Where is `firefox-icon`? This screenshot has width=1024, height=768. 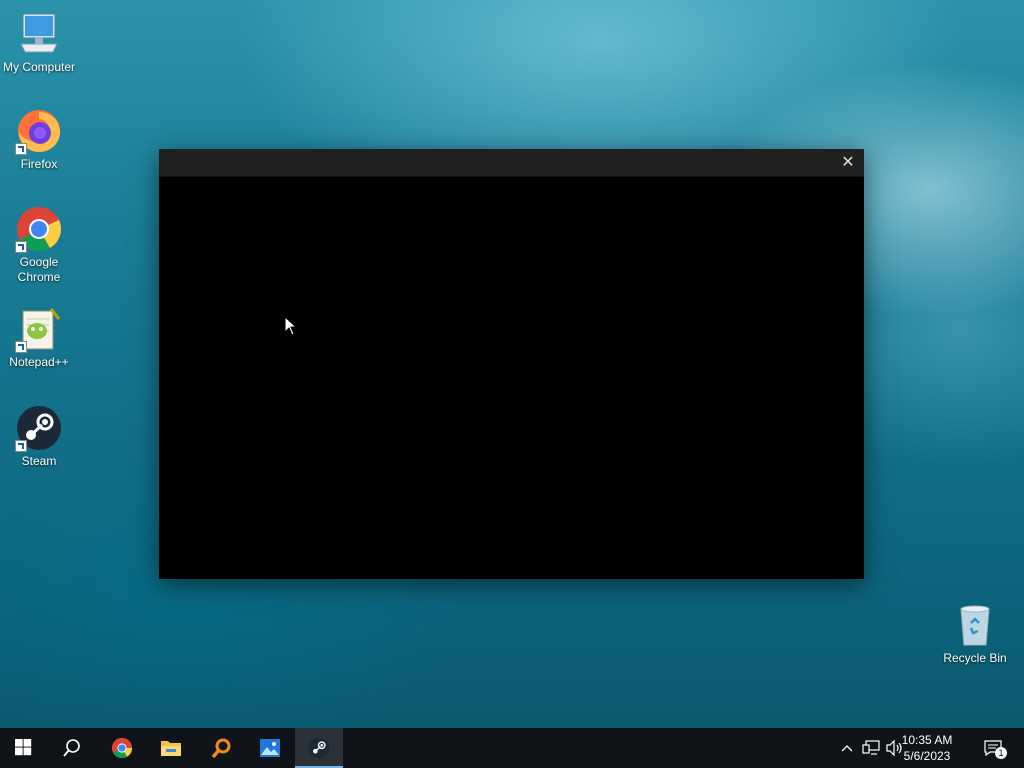 firefox-icon is located at coordinates (39, 131).